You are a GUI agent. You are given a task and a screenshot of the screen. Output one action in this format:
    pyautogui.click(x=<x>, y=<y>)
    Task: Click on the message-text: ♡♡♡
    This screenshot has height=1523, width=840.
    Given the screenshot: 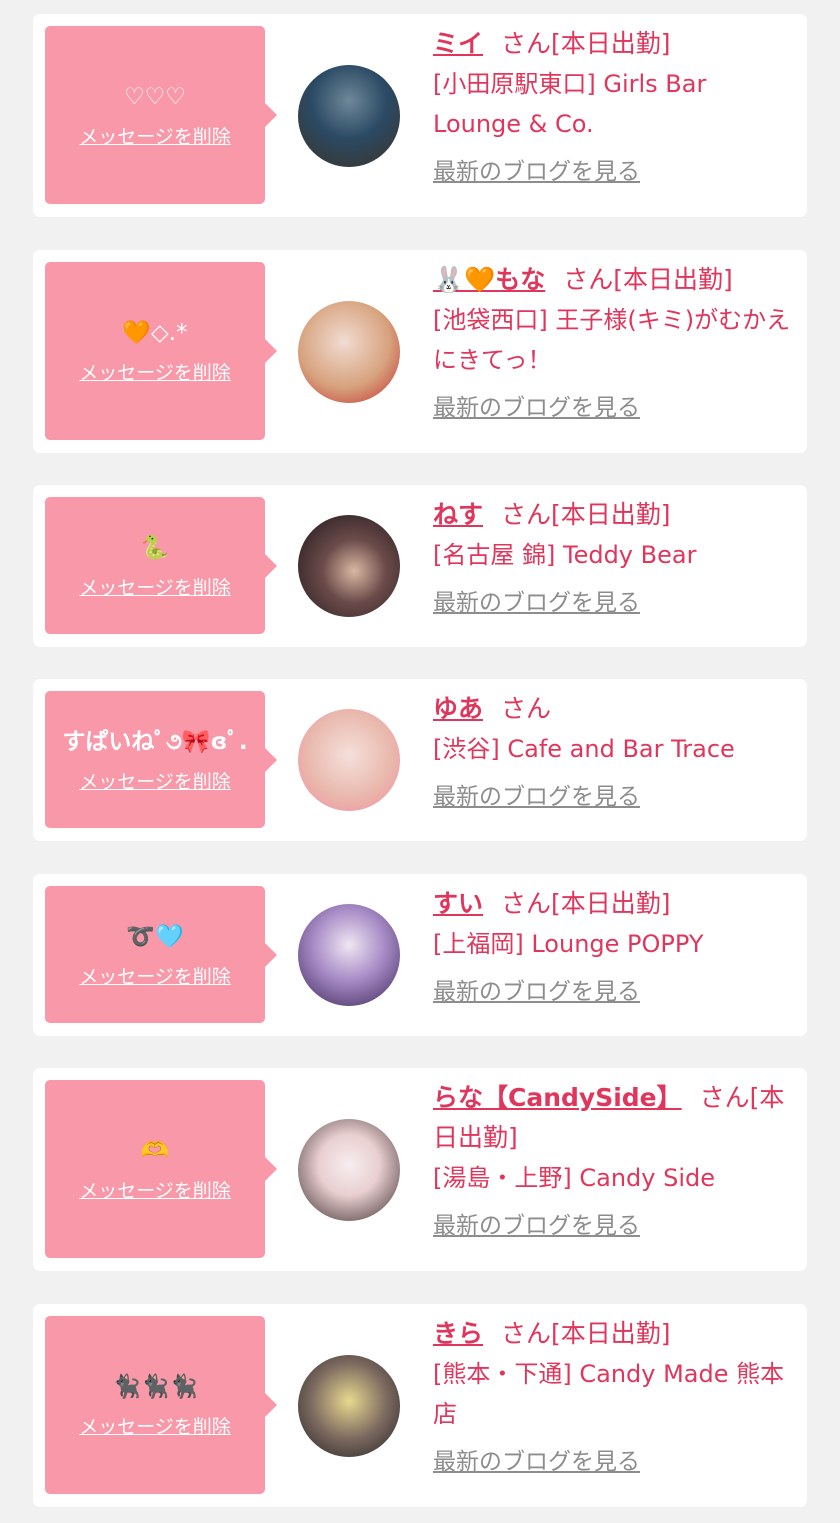 What is the action you would take?
    pyautogui.click(x=155, y=97)
    